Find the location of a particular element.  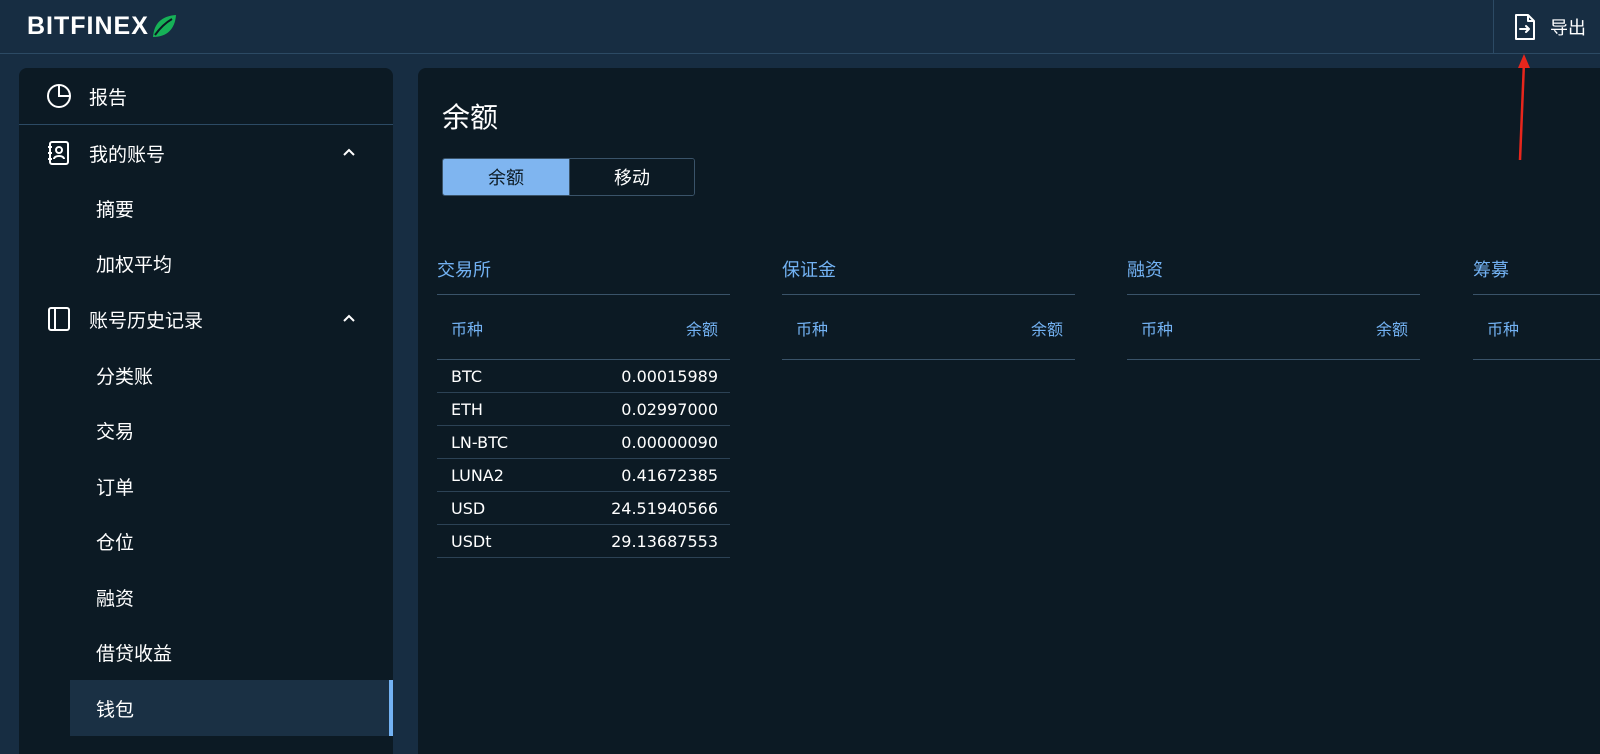

tab-movements: 移动 is located at coordinates (631, 177).